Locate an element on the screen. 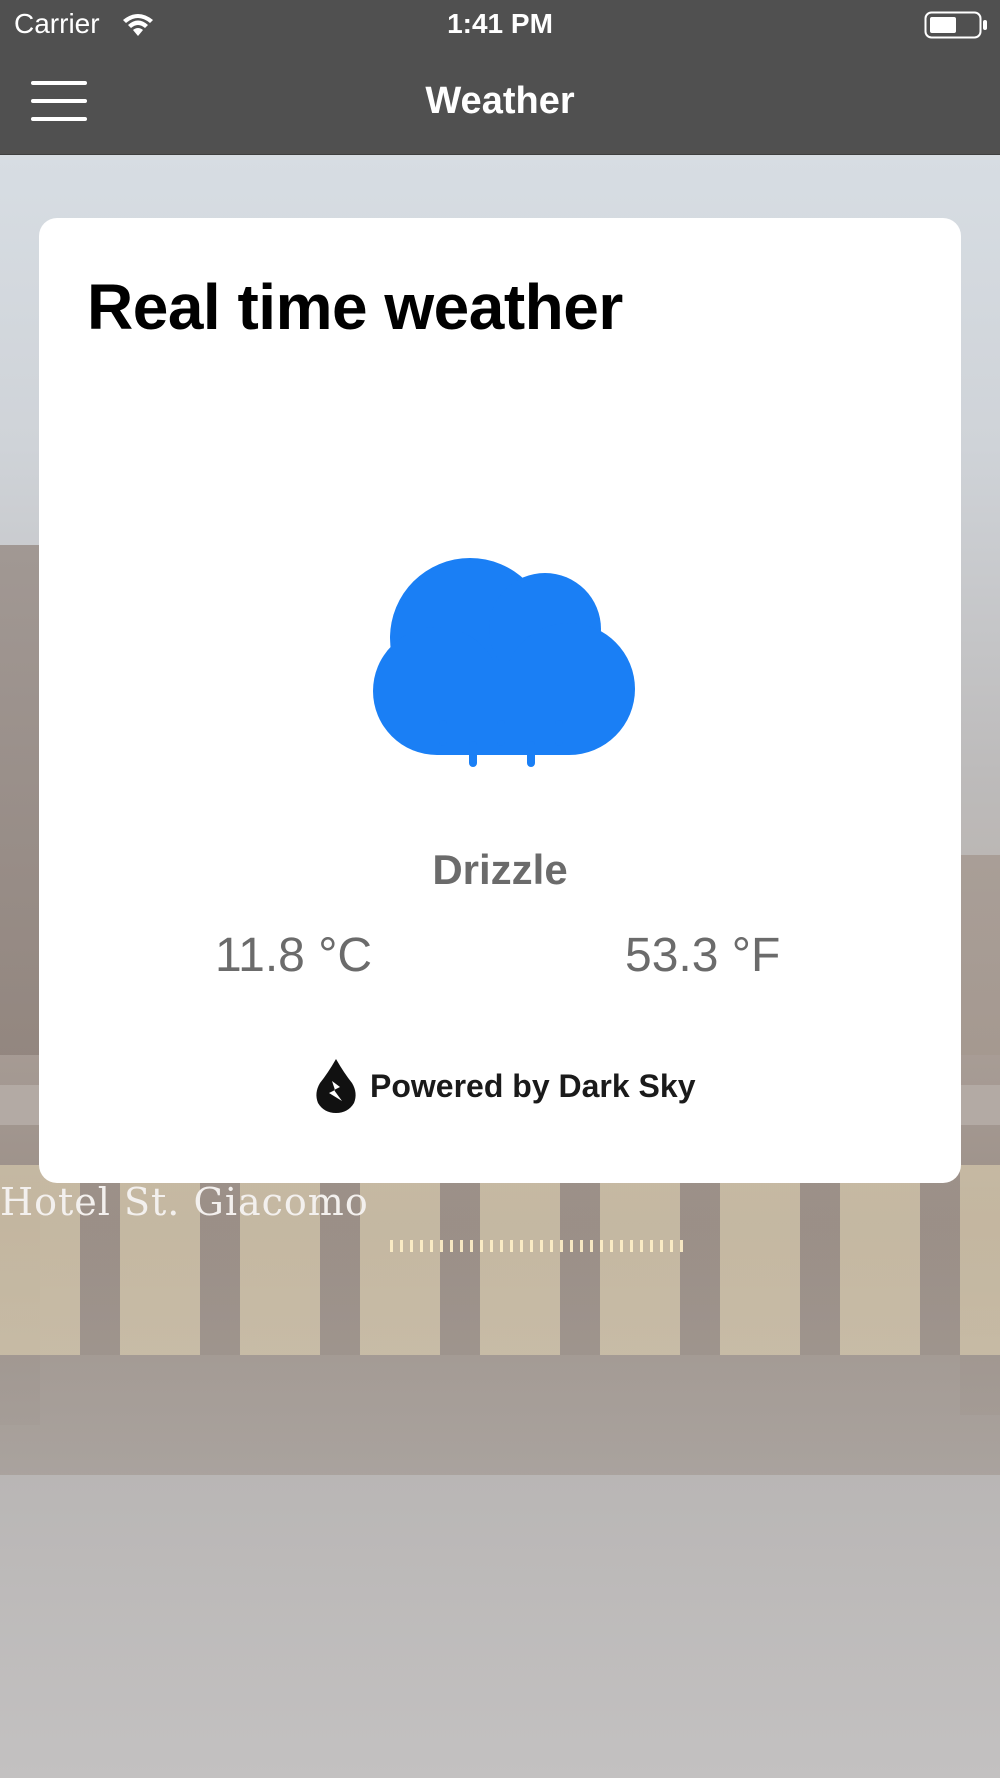  status-time: 1:41 PM is located at coordinates (500, 23).